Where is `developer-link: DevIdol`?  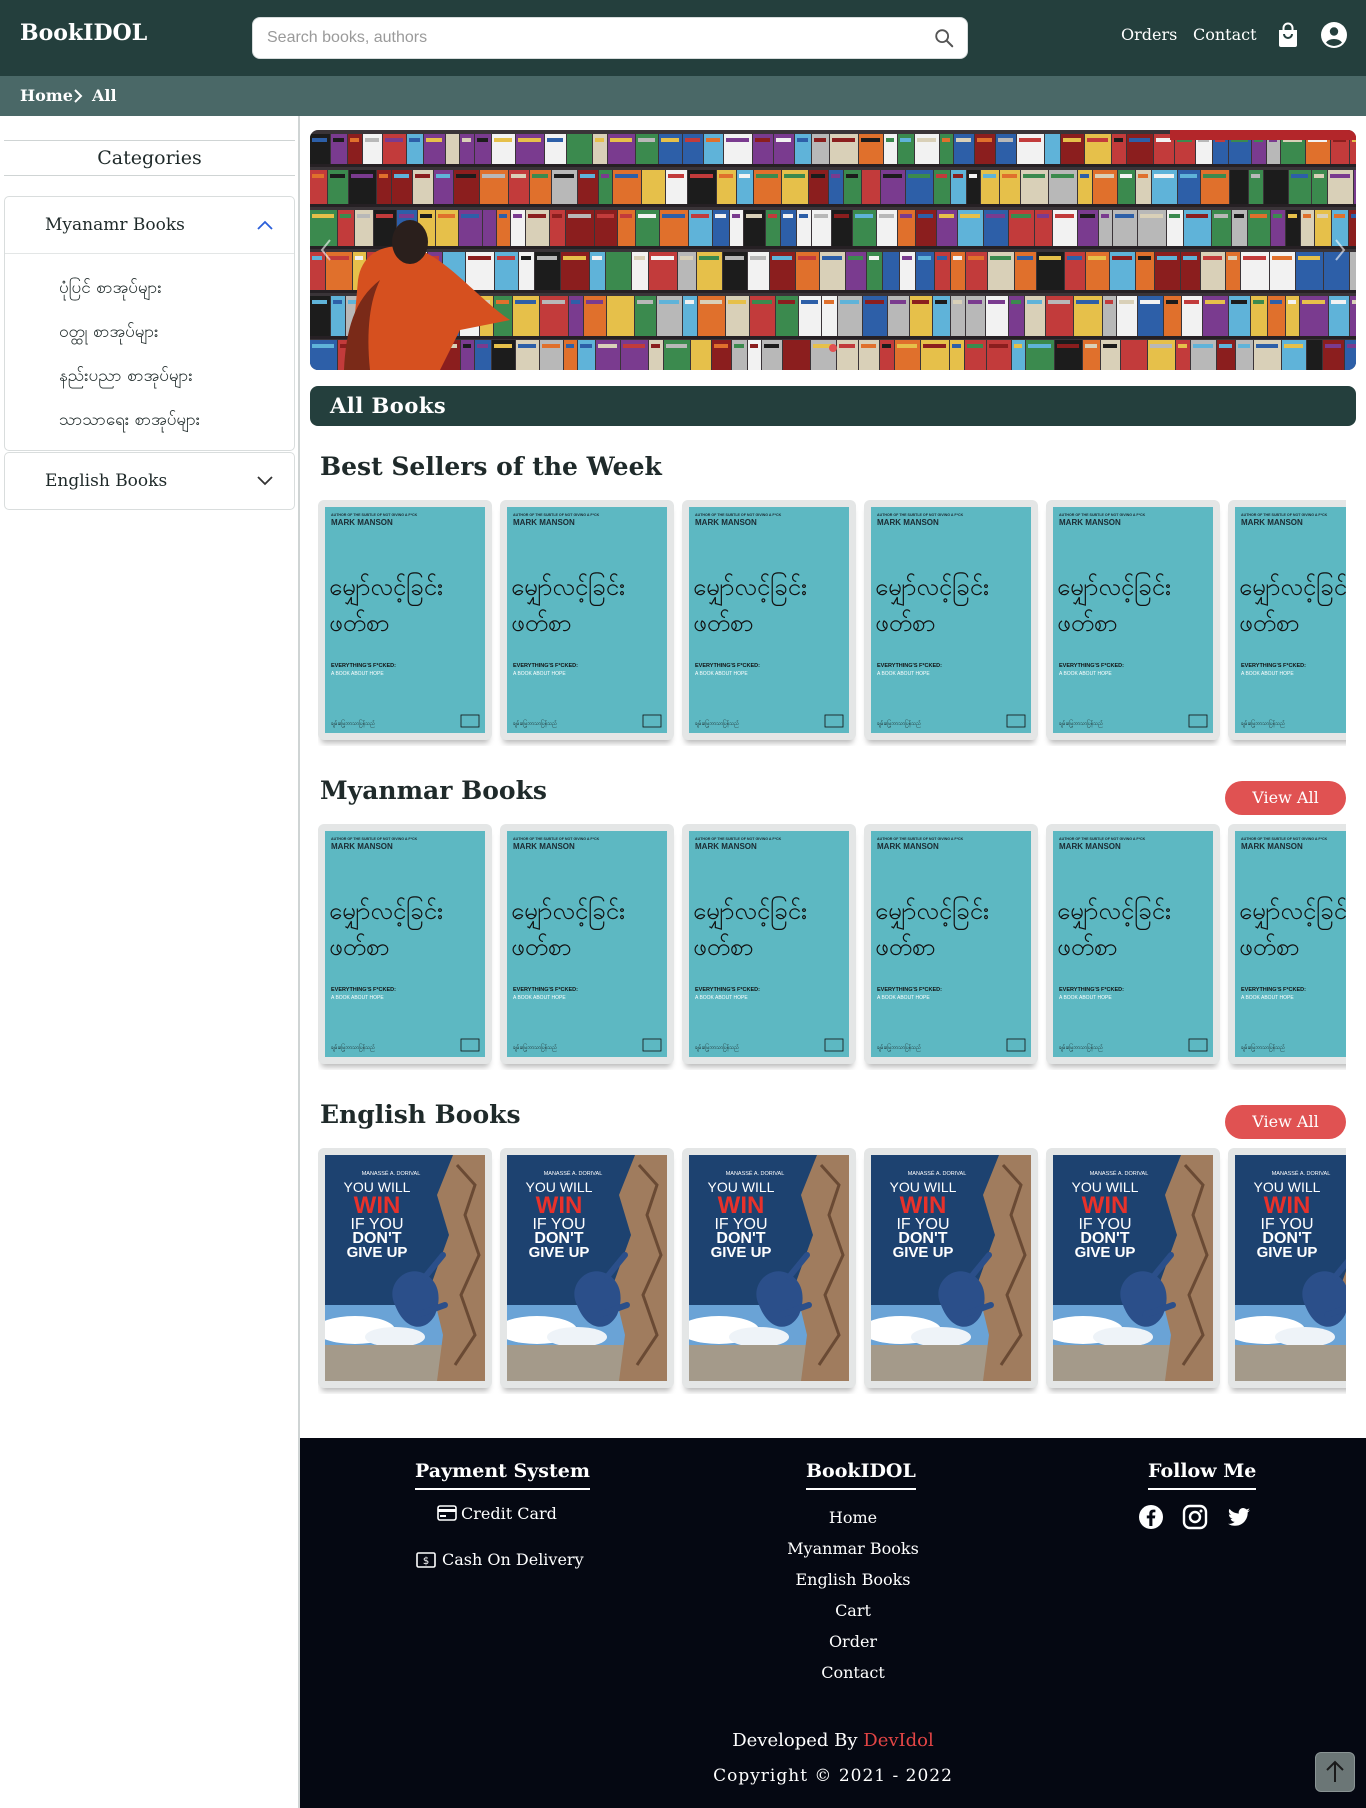
developer-link: DevIdol is located at coordinates (898, 1740).